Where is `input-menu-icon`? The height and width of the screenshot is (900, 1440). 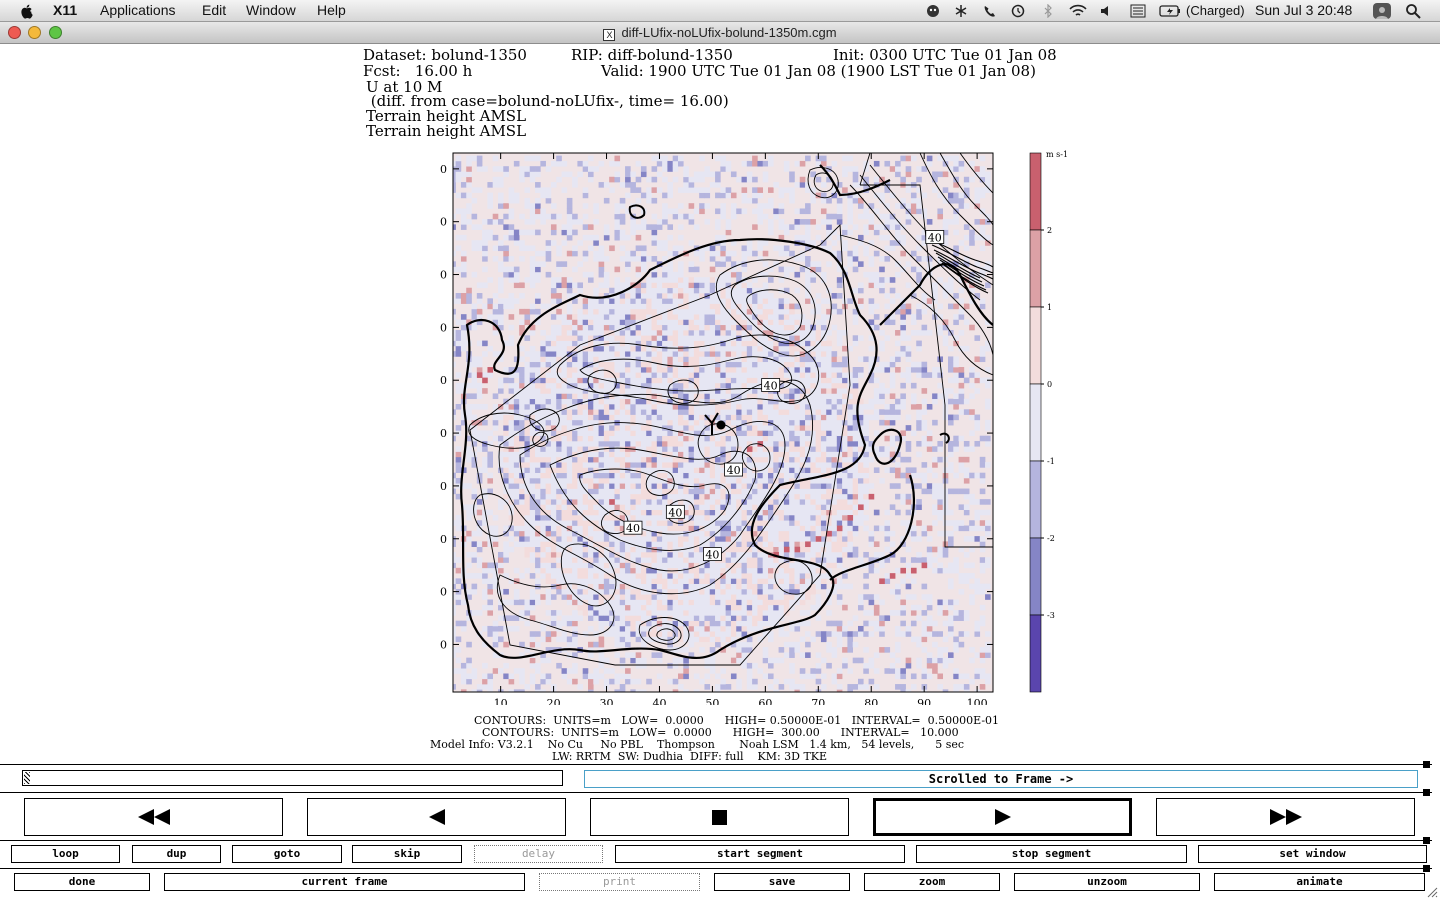 input-menu-icon is located at coordinates (1138, 11).